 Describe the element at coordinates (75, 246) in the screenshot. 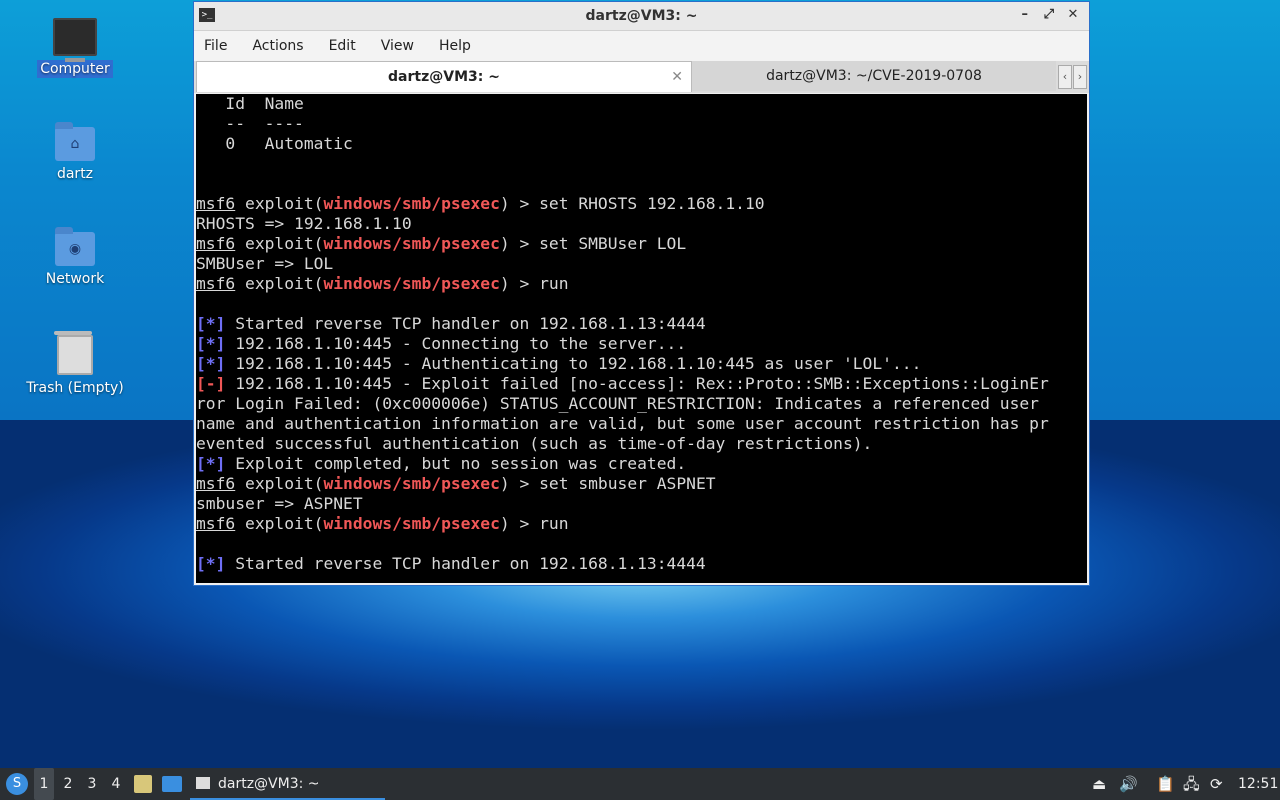

I see `network-folder-icon: ◉` at that location.